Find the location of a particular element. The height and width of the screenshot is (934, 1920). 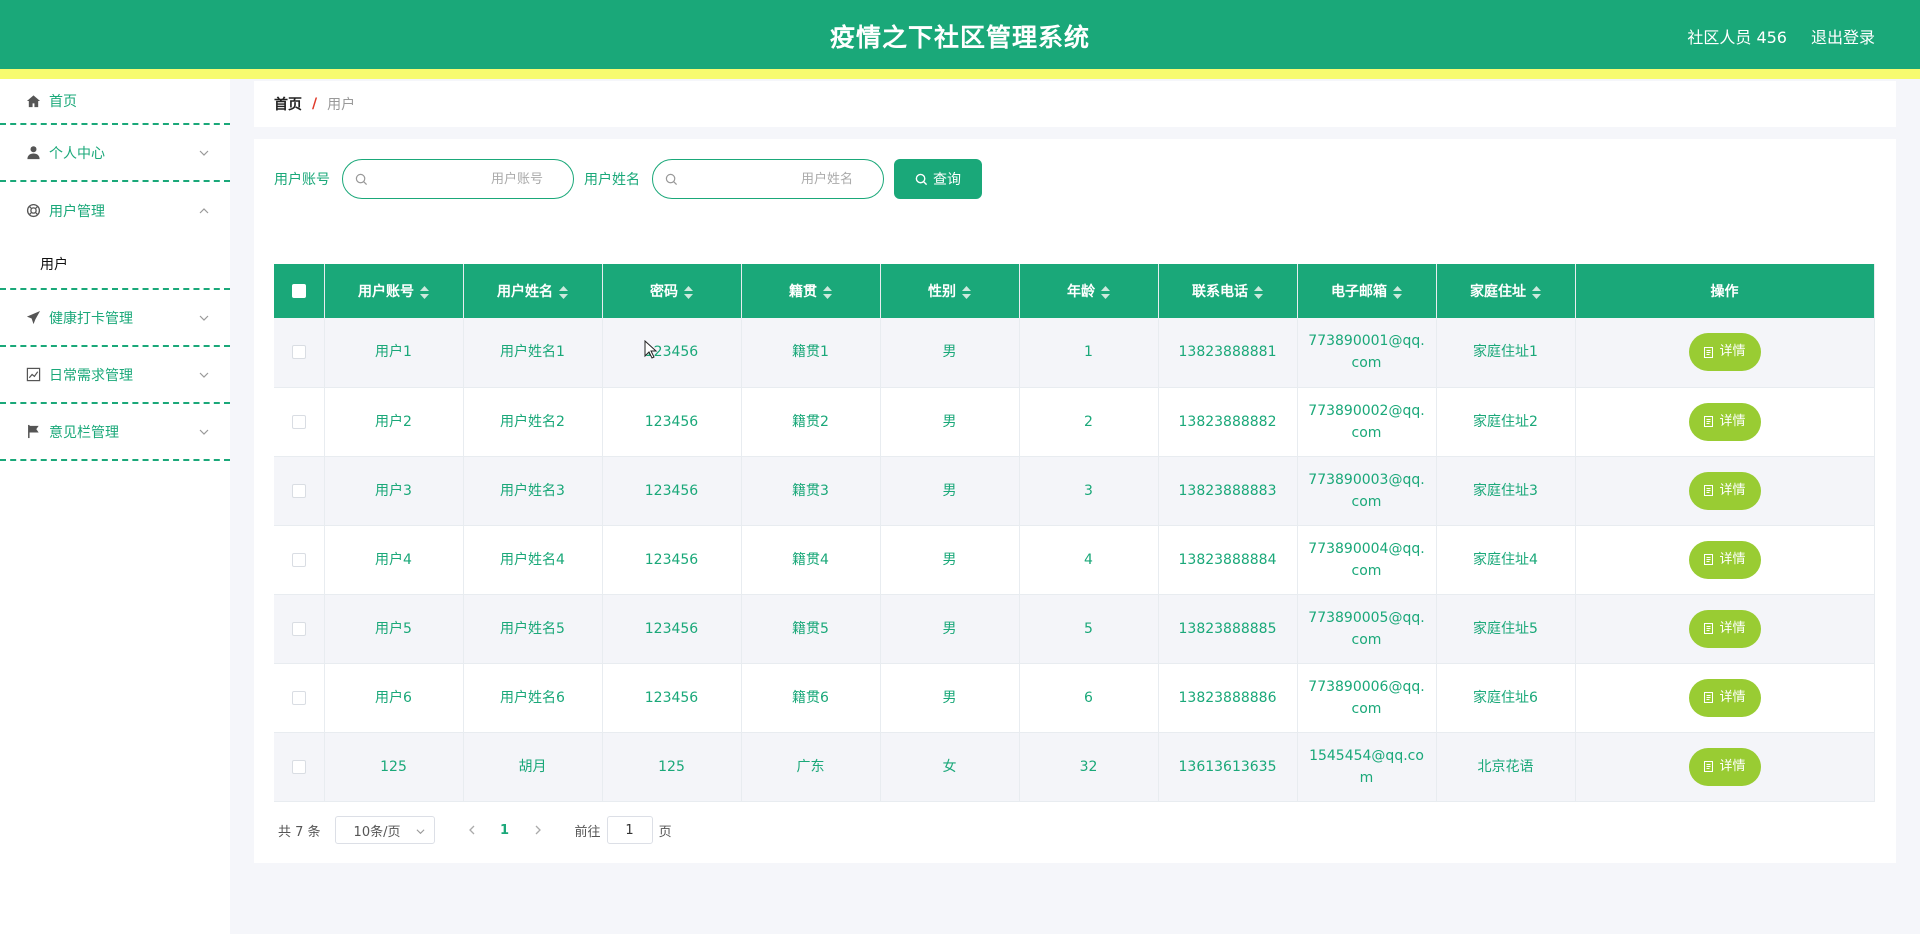

prev-page-button is located at coordinates (472, 830).